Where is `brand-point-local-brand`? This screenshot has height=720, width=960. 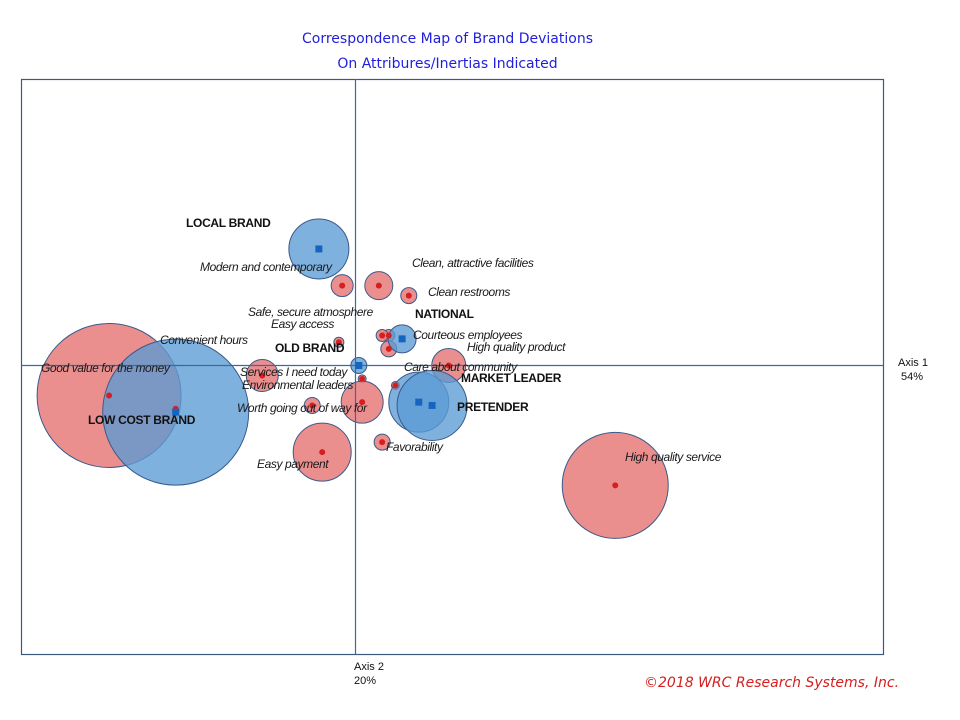 brand-point-local-brand is located at coordinates (319, 249).